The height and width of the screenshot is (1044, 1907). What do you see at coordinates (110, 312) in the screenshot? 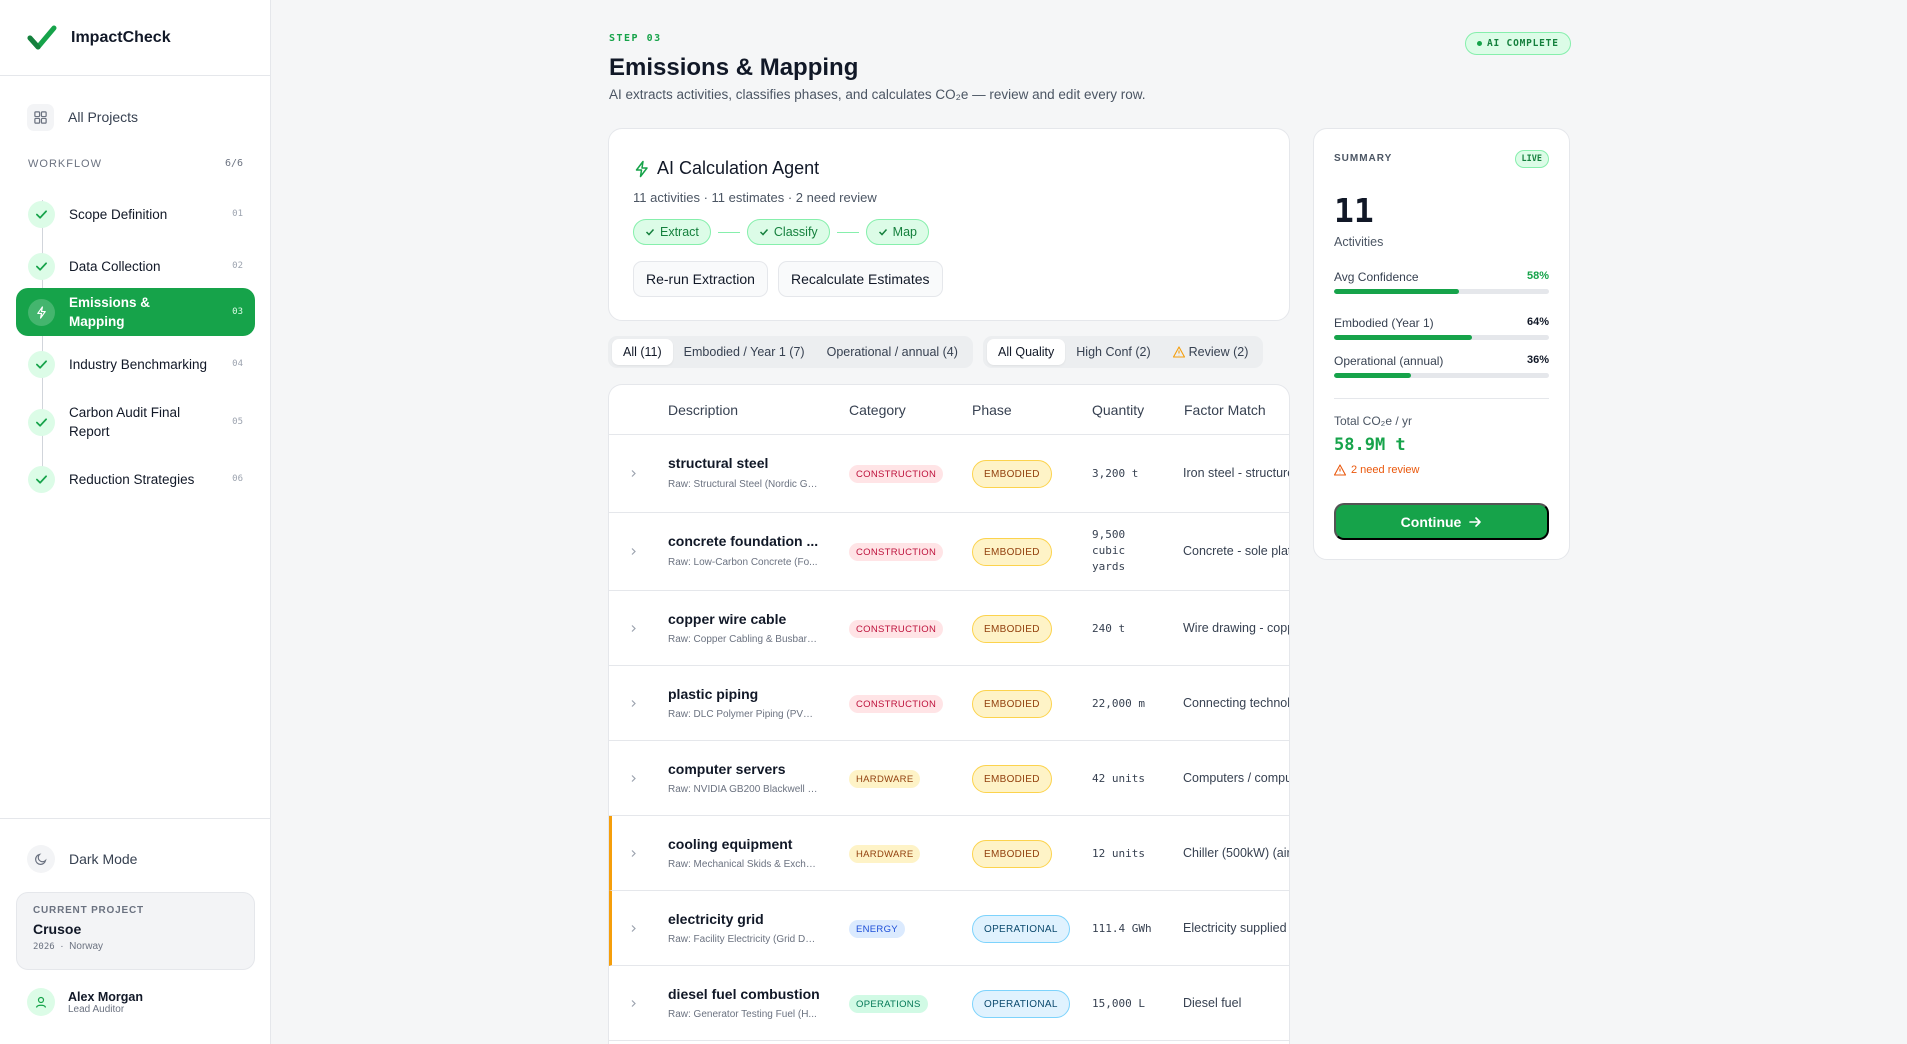
I see `step-label: Emissions & Mapping` at bounding box center [110, 312].